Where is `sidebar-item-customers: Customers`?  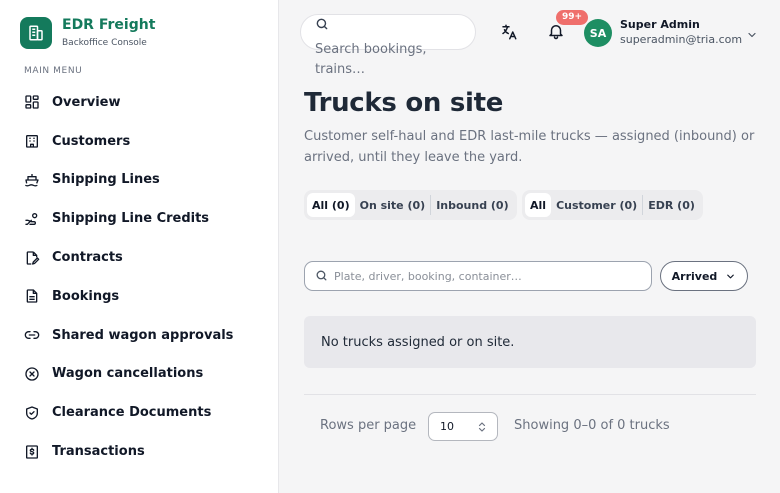 sidebar-item-customers: Customers is located at coordinates (128, 141).